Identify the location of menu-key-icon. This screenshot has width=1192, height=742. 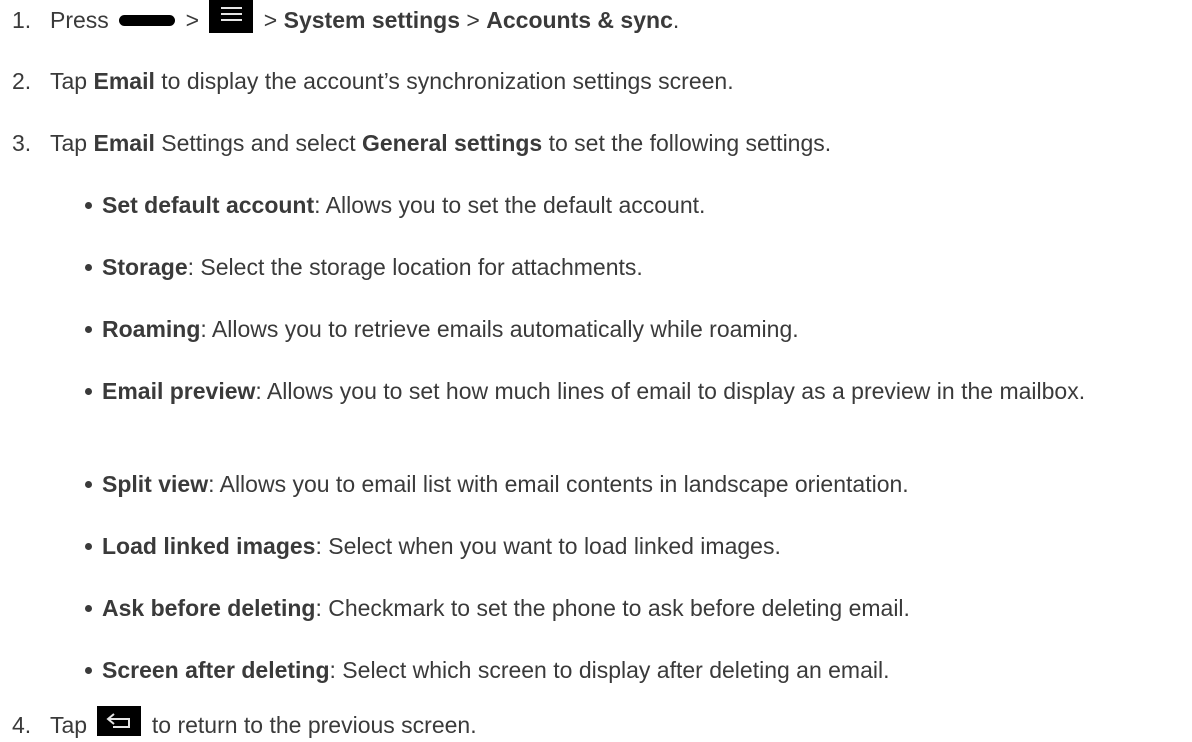
(231, 16).